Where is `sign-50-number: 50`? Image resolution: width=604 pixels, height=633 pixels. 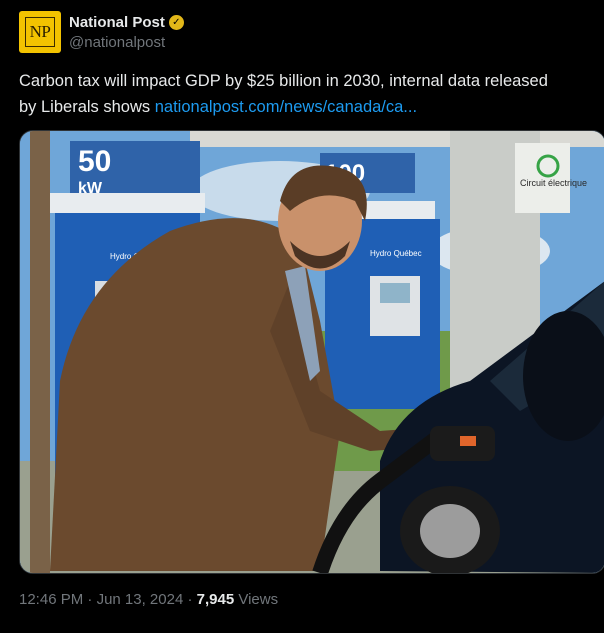
sign-50-number: 50 is located at coordinates (94, 161).